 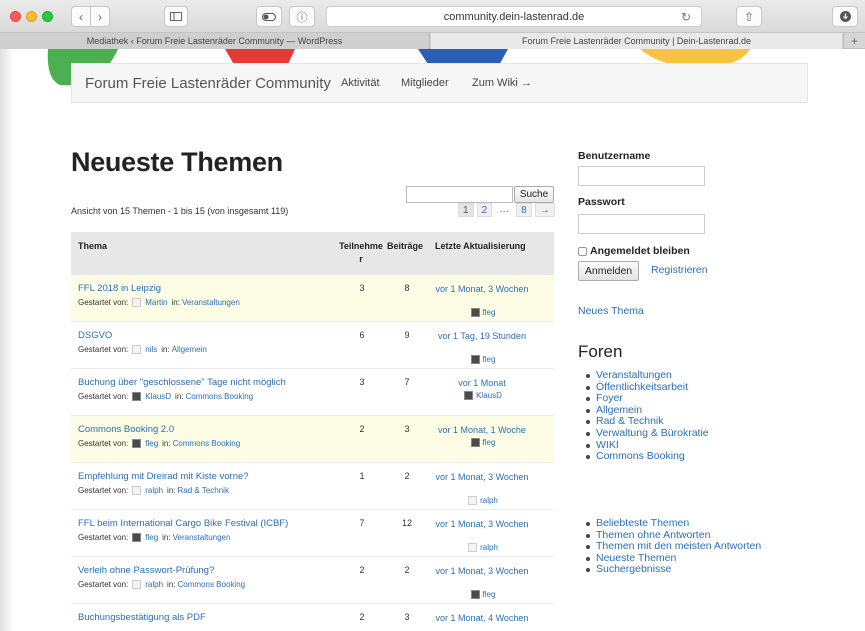 What do you see at coordinates (608, 271) in the screenshot?
I see `login-button: Anmelden` at bounding box center [608, 271].